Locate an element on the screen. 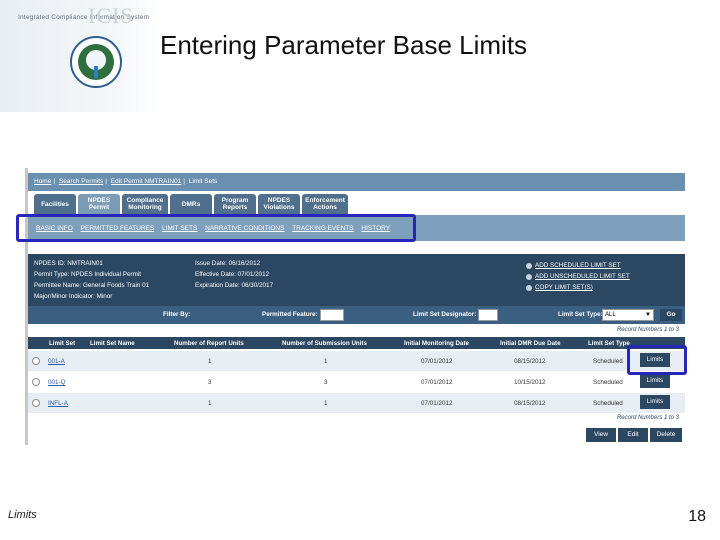 This screenshot has height=540, width=720. table-actions: View Edit Delete is located at coordinates (634, 435).